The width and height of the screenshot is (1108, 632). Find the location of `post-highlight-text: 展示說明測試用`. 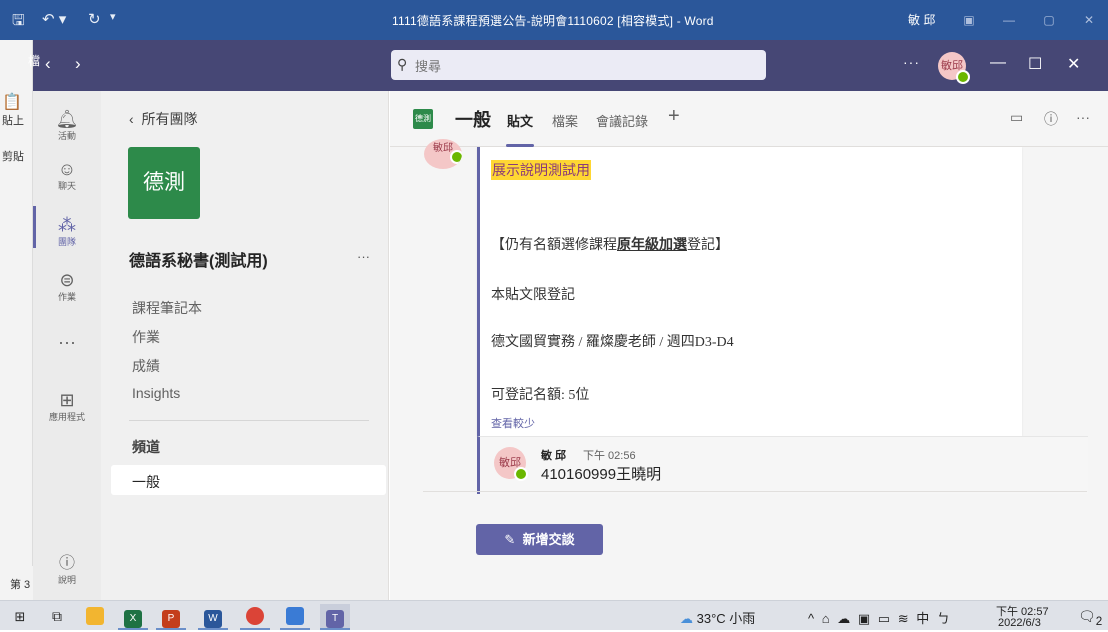

post-highlight-text: 展示說明測試用 is located at coordinates (541, 170).